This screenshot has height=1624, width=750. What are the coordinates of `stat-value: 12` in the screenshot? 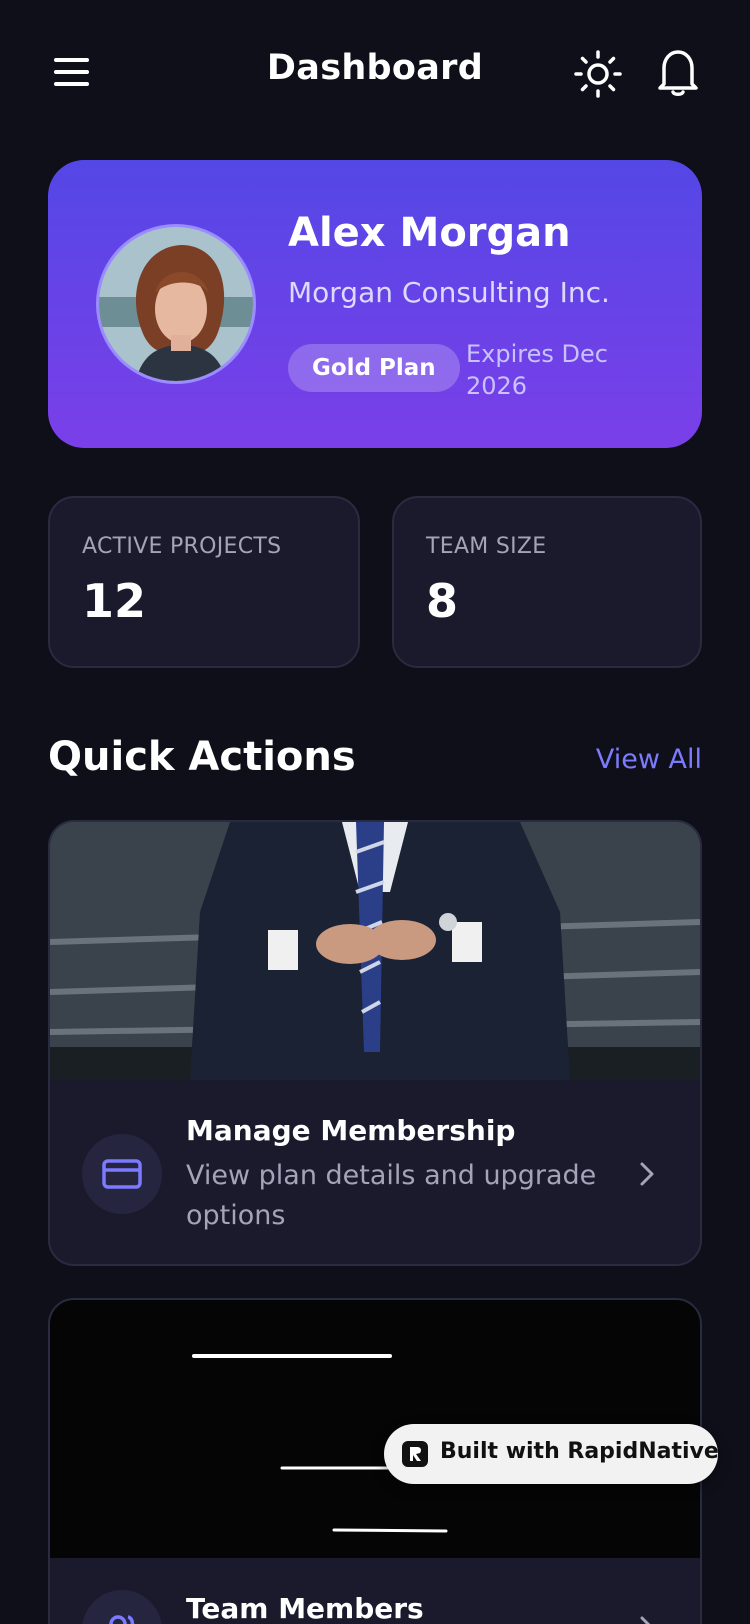 It's located at (114, 601).